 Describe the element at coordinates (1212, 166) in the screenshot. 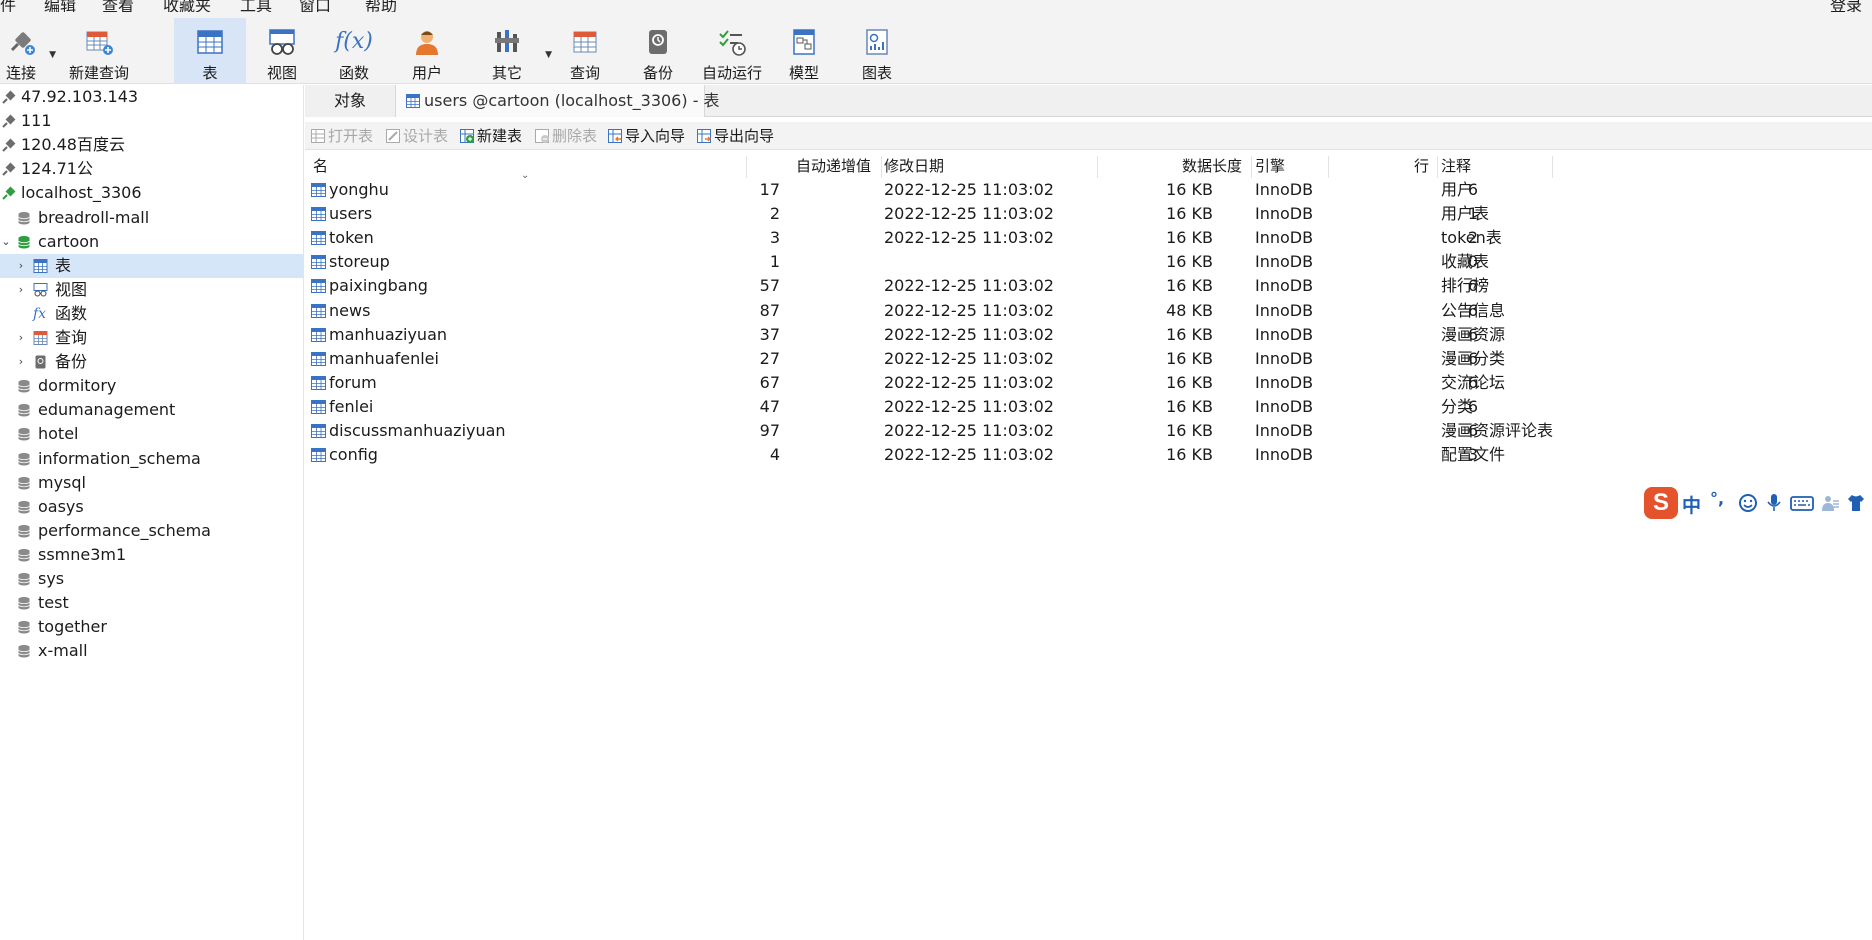

I see `column-header-data-length: 数据长度` at that location.